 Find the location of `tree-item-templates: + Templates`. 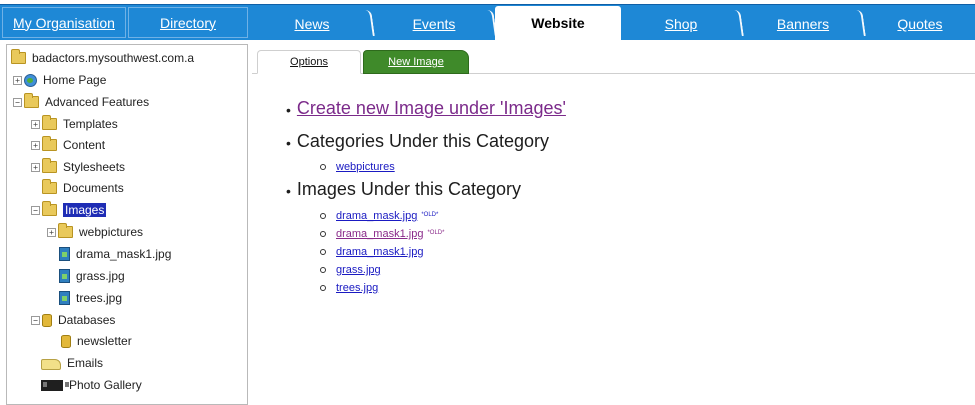

tree-item-templates: + Templates is located at coordinates (74, 124).